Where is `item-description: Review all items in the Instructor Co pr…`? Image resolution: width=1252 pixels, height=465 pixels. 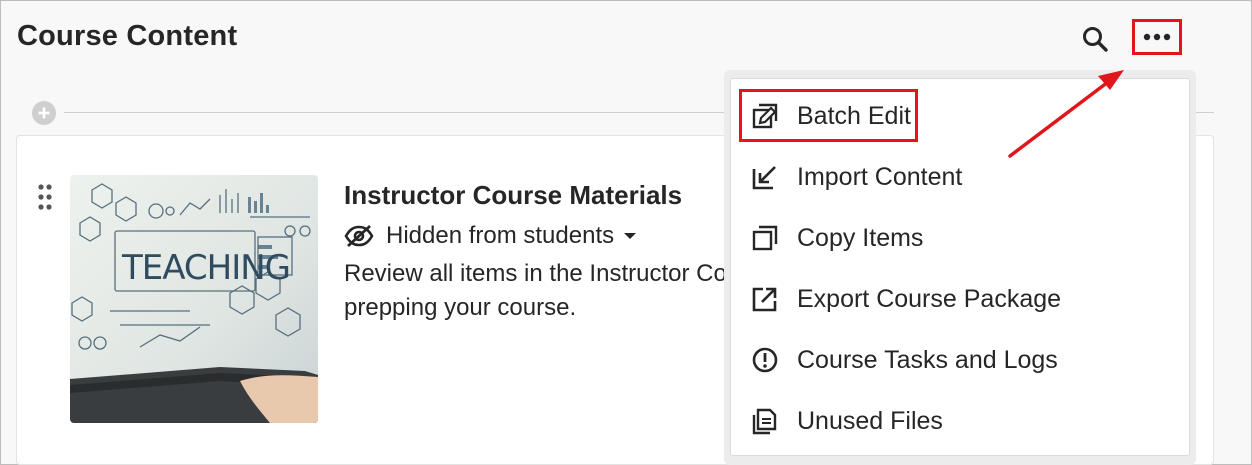
item-description: Review all items in the Instructor Co pr… is located at coordinates (544, 291).